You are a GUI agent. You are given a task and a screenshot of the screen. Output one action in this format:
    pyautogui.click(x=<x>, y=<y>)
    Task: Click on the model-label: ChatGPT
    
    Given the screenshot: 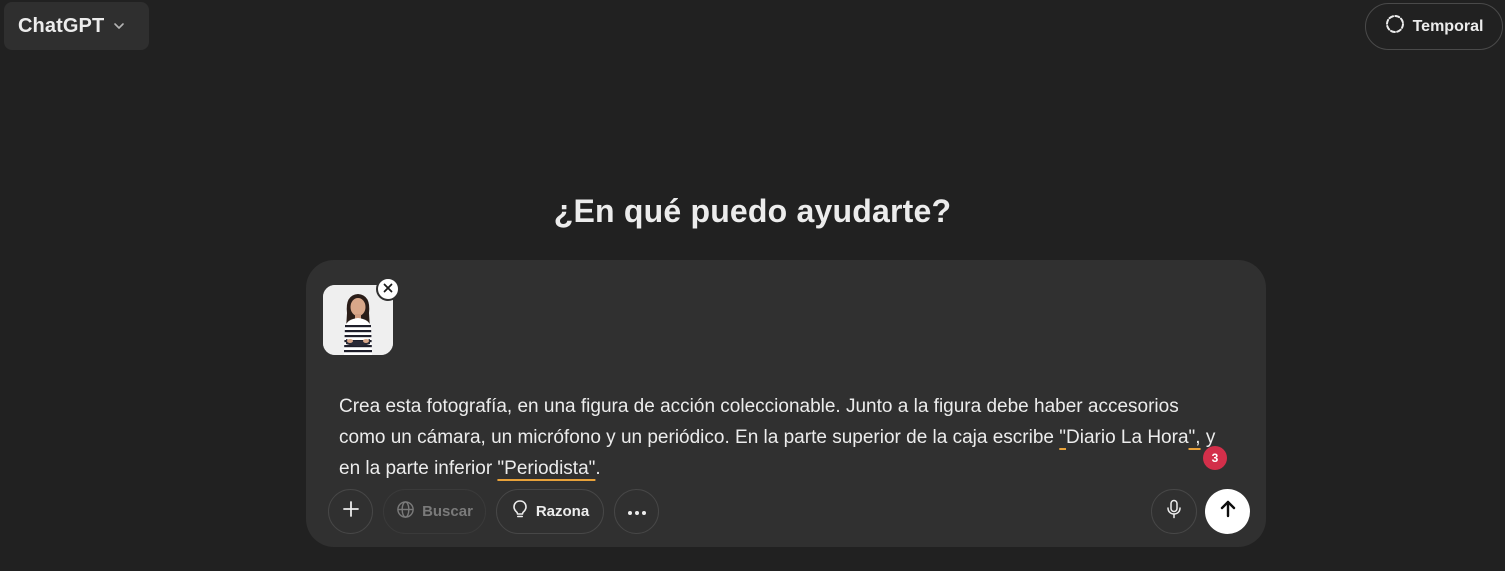 What is the action you would take?
    pyautogui.click(x=61, y=25)
    